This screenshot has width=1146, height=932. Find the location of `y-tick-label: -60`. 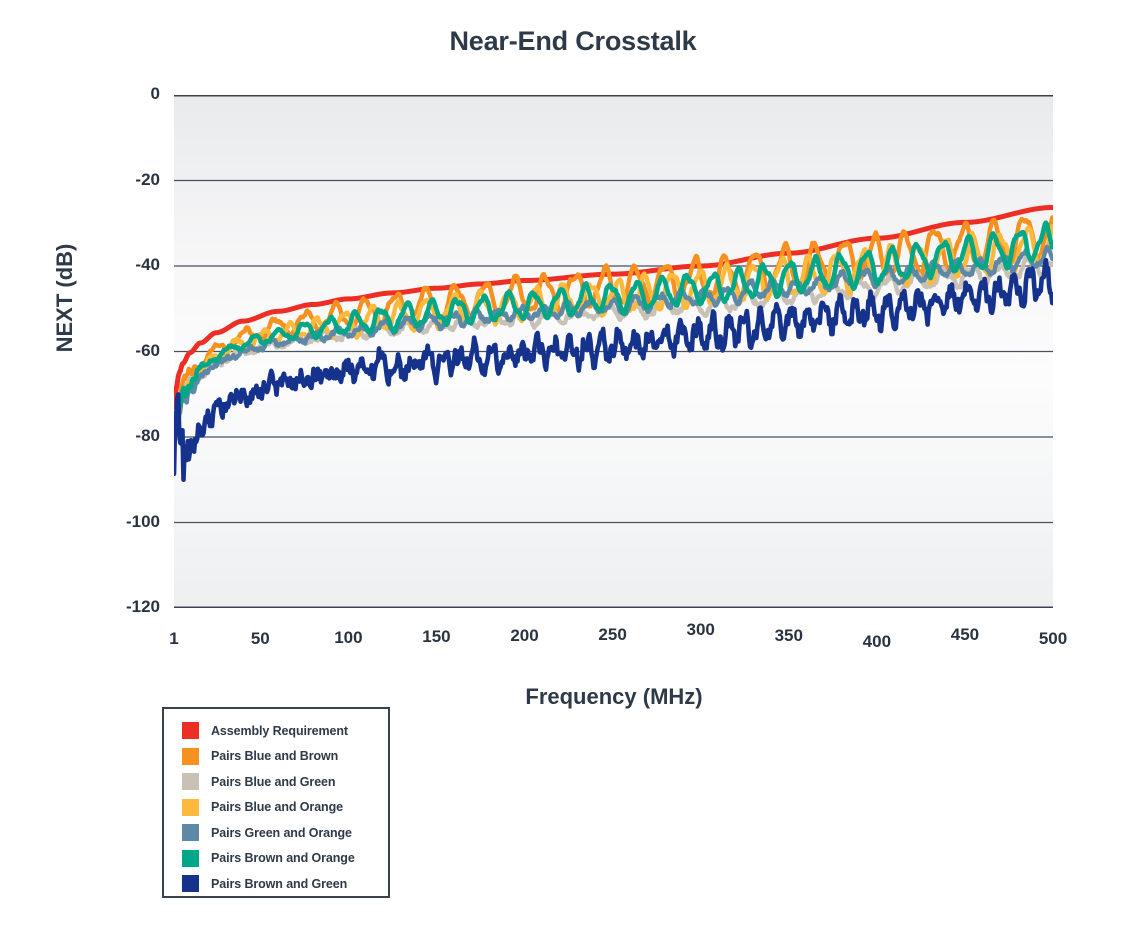

y-tick-label: -60 is located at coordinates (147, 350).